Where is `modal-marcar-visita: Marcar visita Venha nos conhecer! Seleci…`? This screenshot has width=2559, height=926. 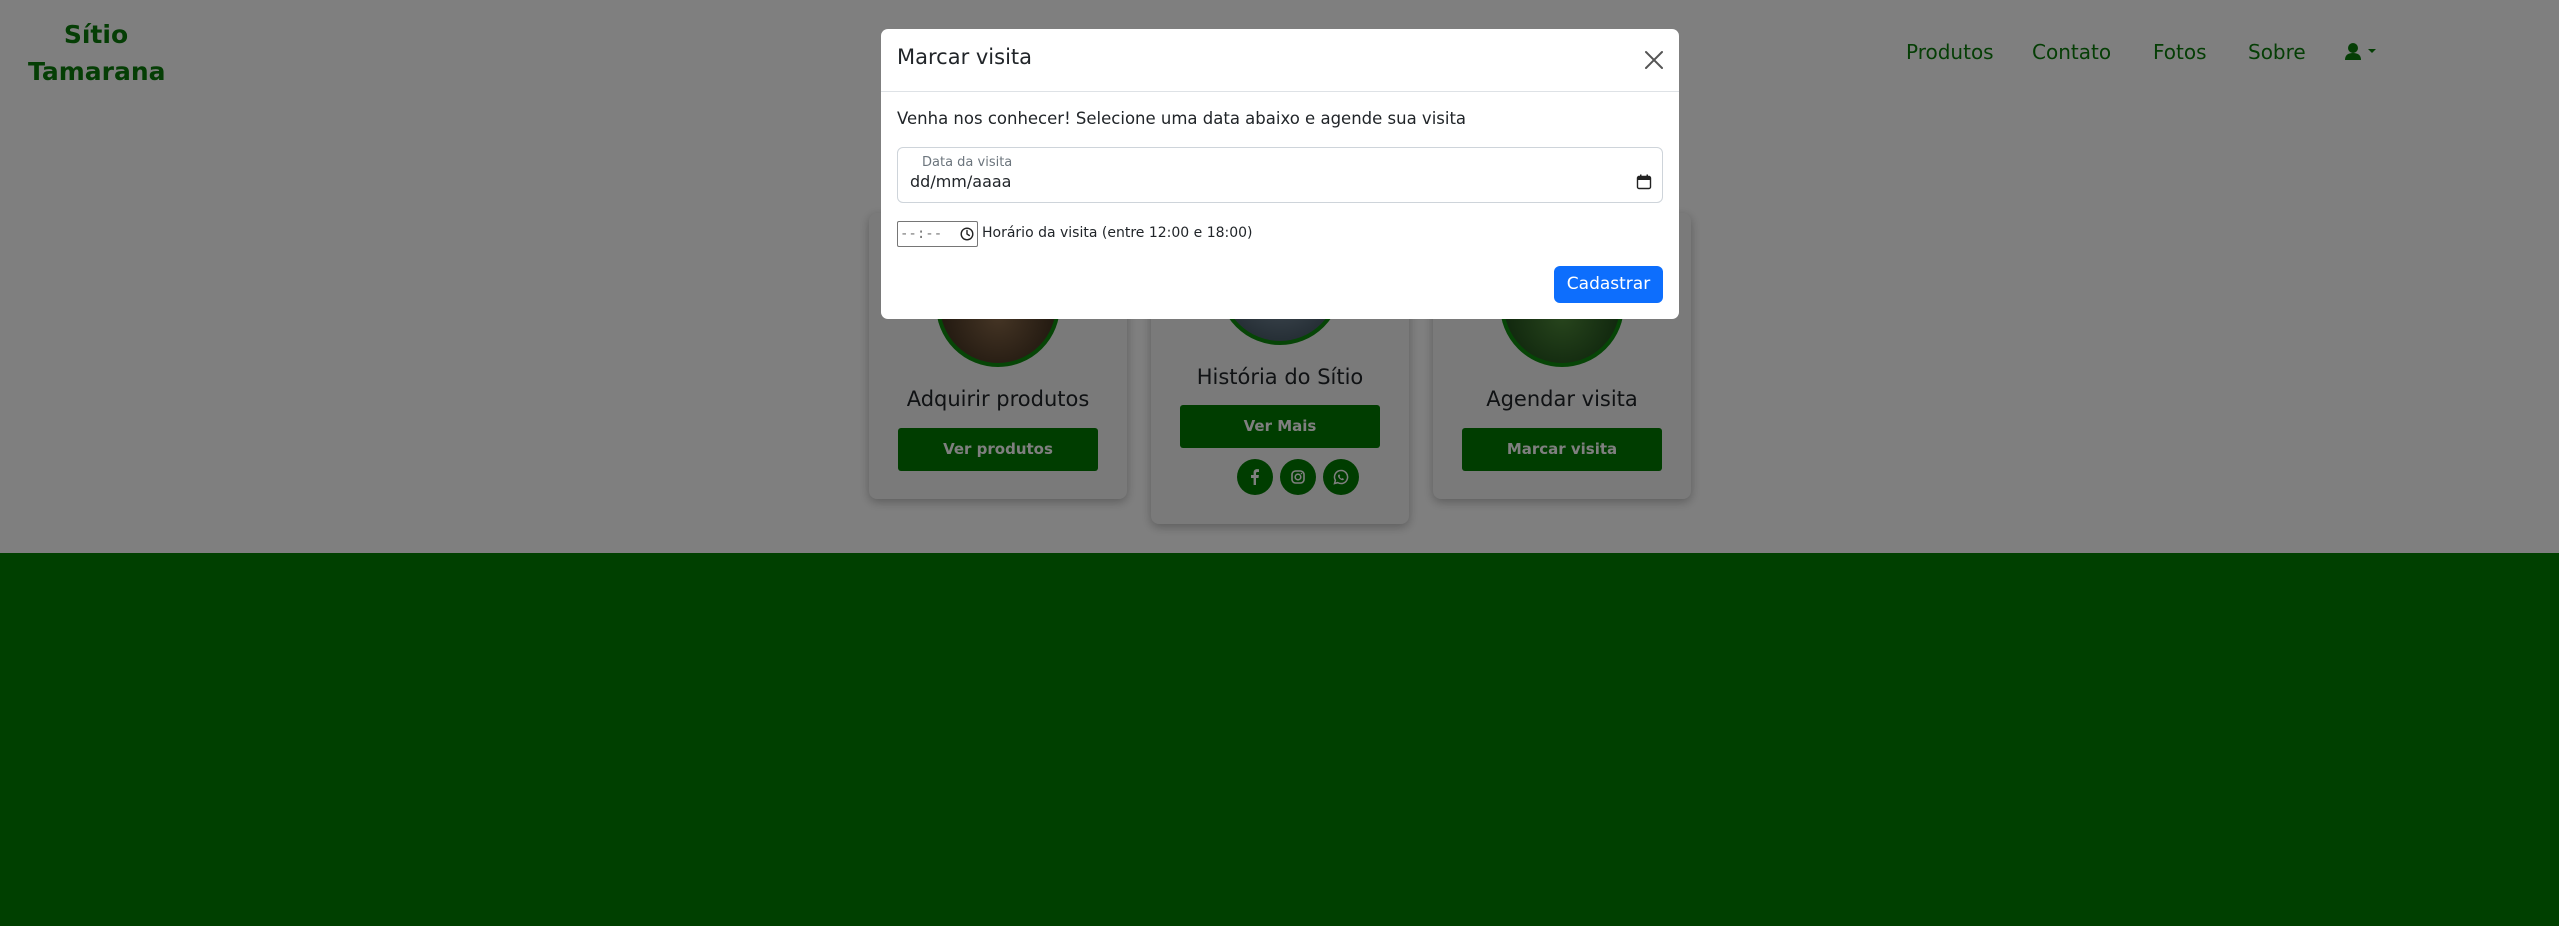 modal-marcar-visita: Marcar visita Venha nos conhecer! Seleci… is located at coordinates (1280, 174).